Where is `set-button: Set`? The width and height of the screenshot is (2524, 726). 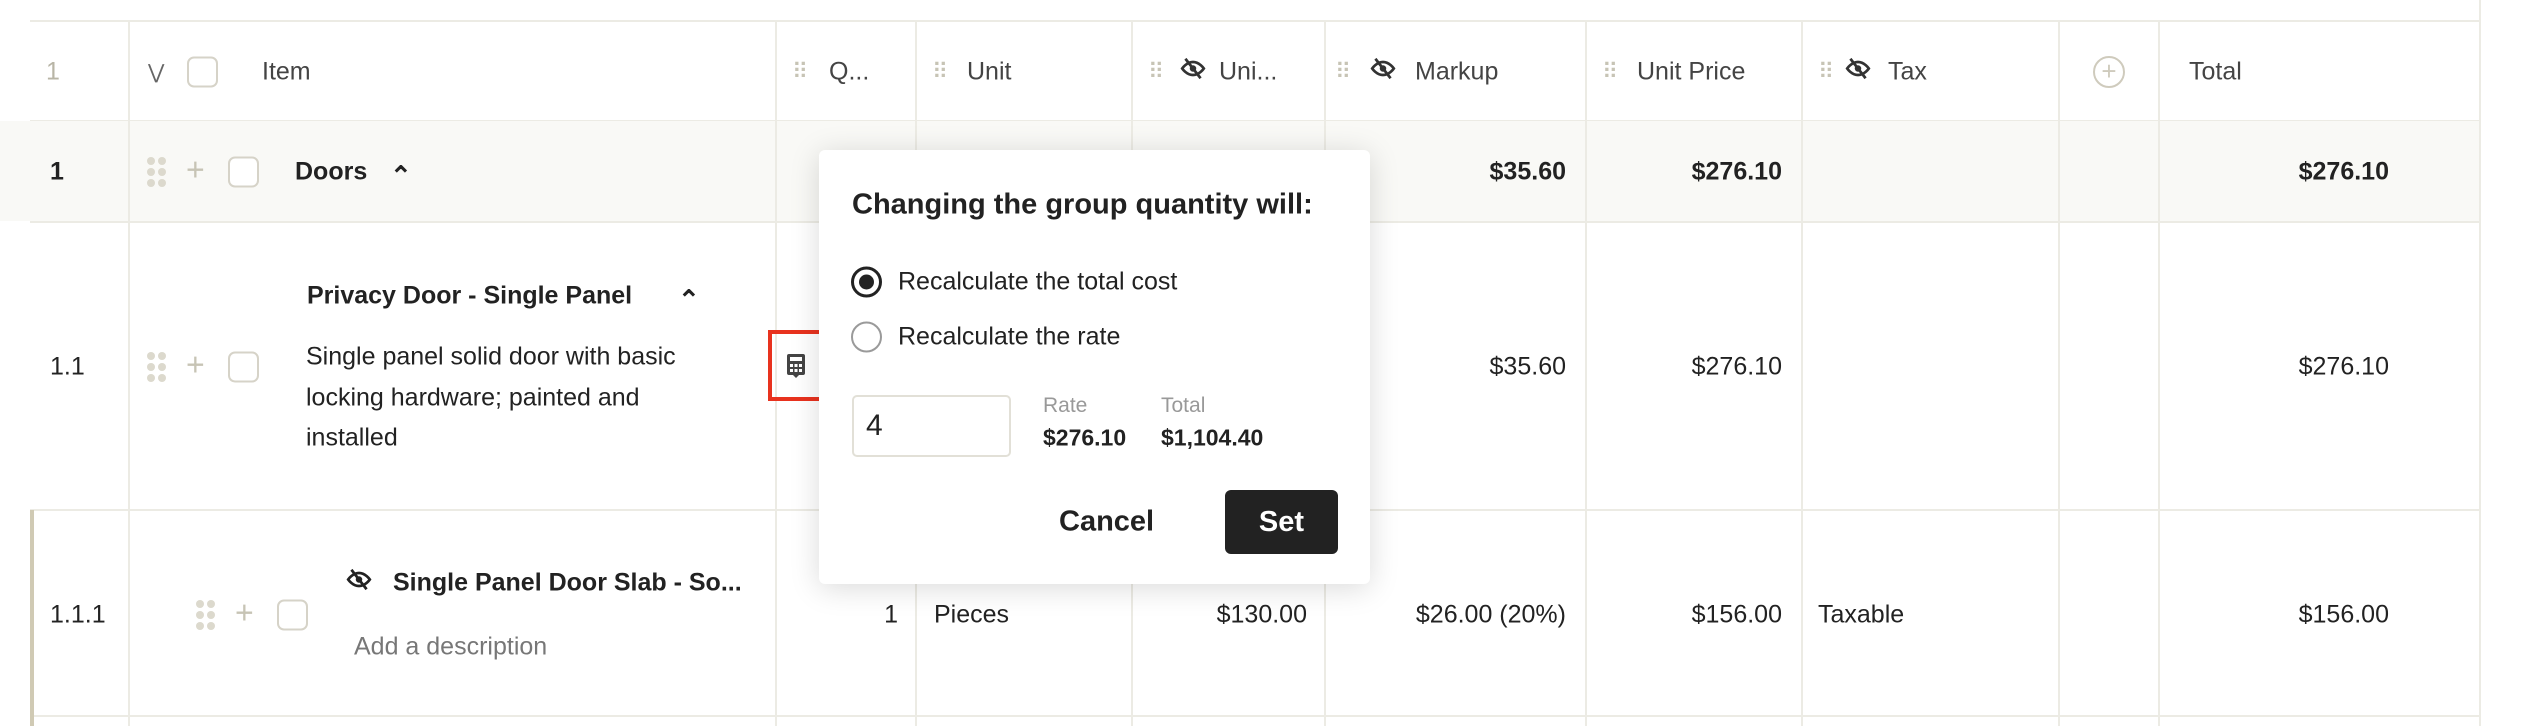
set-button: Set is located at coordinates (1281, 522).